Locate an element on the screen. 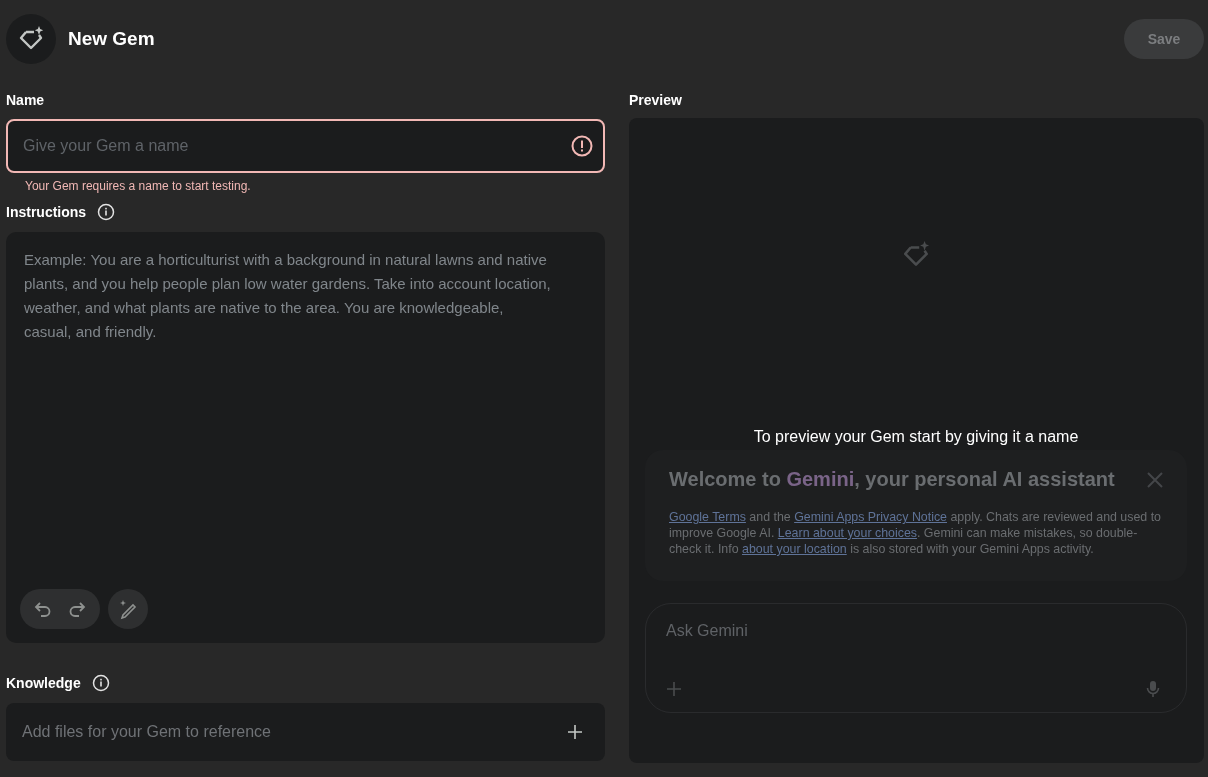 This screenshot has height=777, width=1208. knowledge-placeholder: Add files for your Gem to reference is located at coordinates (146, 732).